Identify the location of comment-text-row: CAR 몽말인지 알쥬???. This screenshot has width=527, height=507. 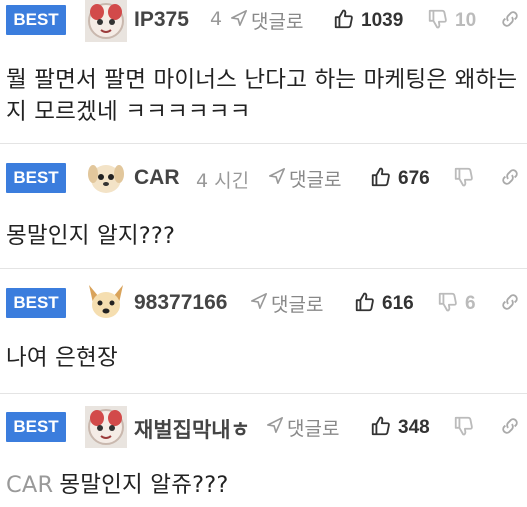
(263, 485).